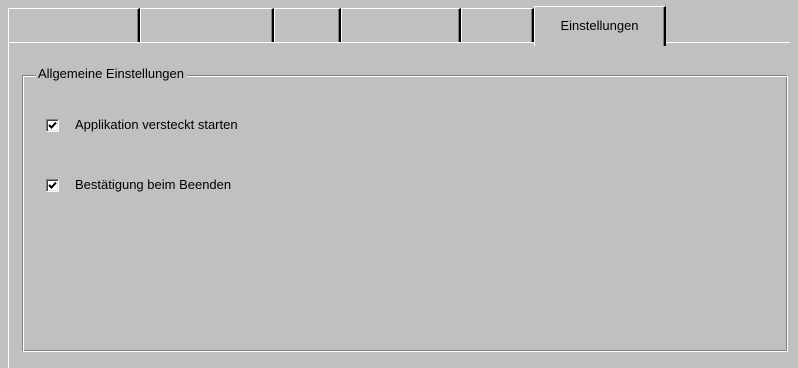 This screenshot has width=798, height=368. I want to click on confirm-exit-checkbox, so click(52, 185).